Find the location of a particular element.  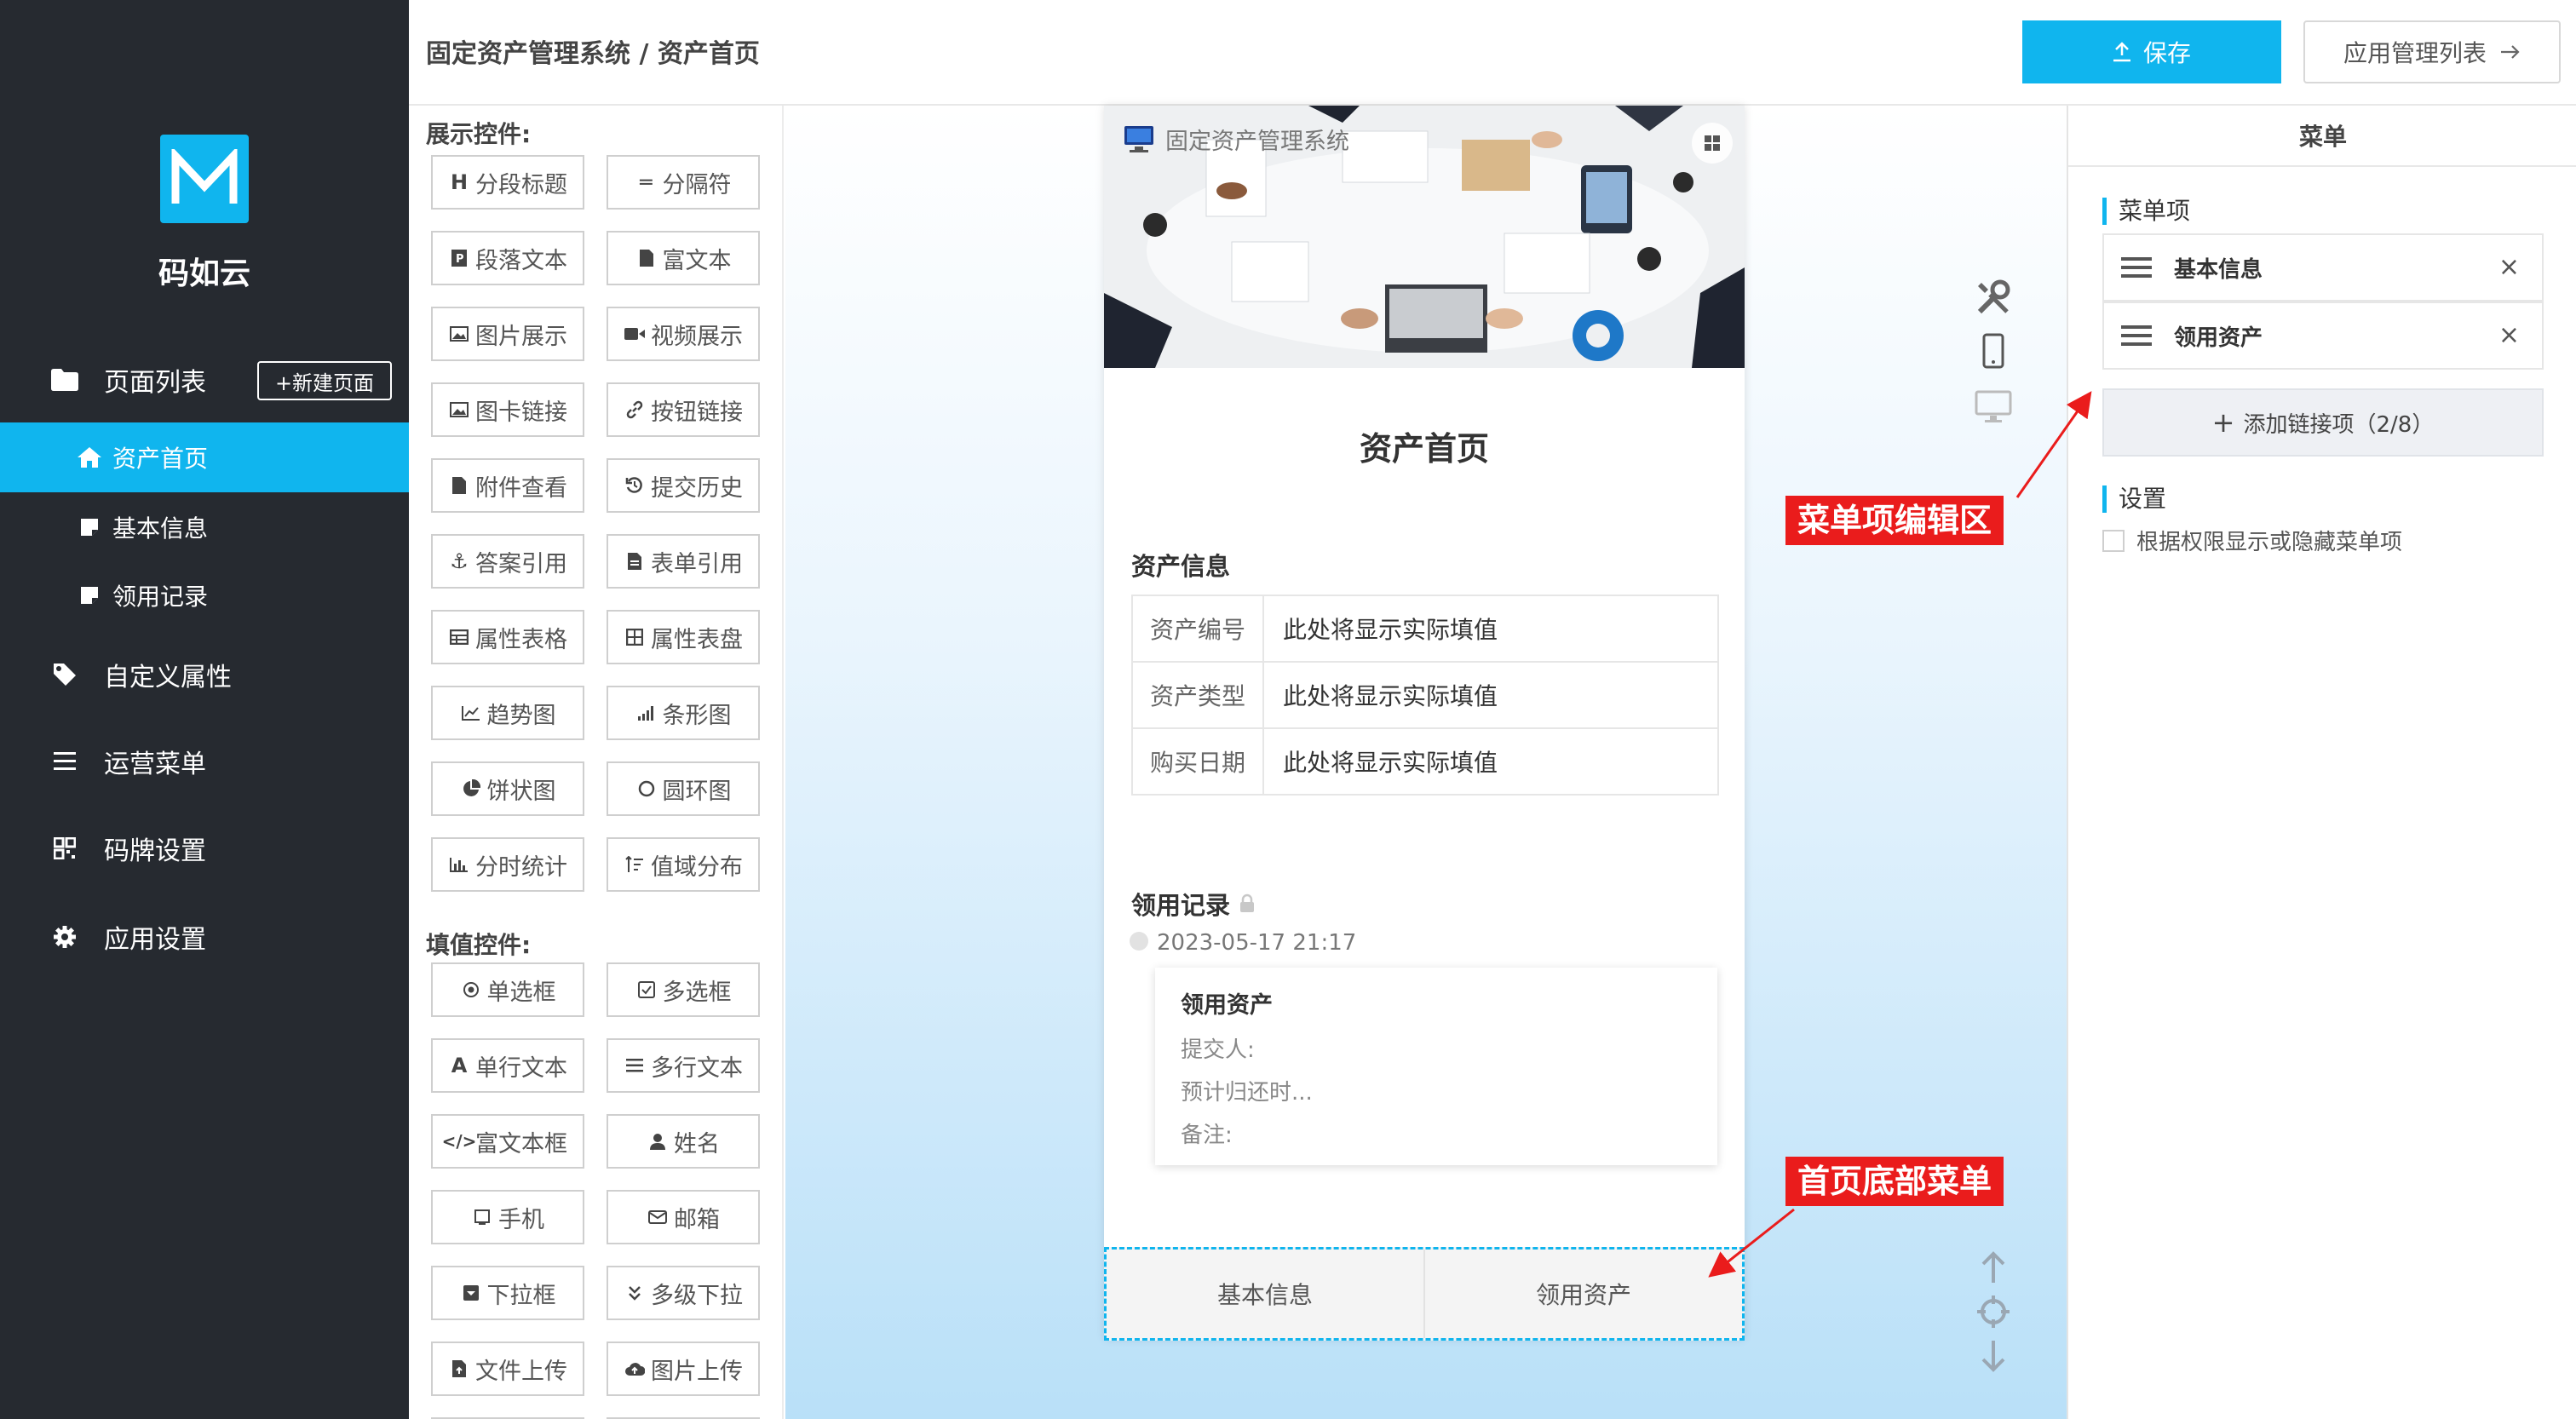

widget-dropdown: 下拉框 is located at coordinates (508, 1293).